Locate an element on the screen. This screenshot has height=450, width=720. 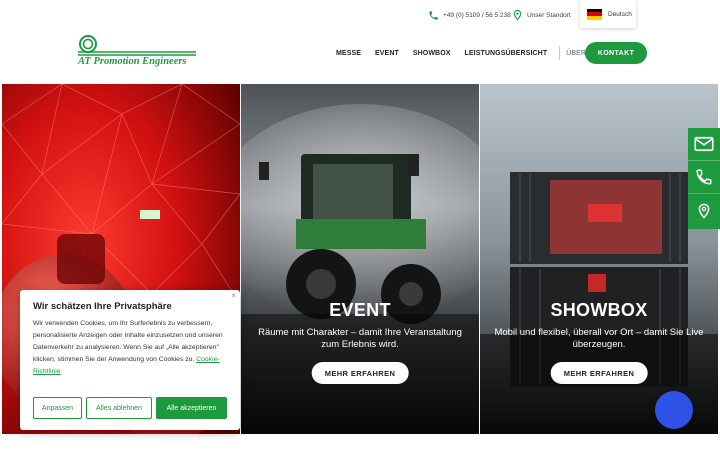
top-location-label: Unser Standort is located at coordinates (549, 15).